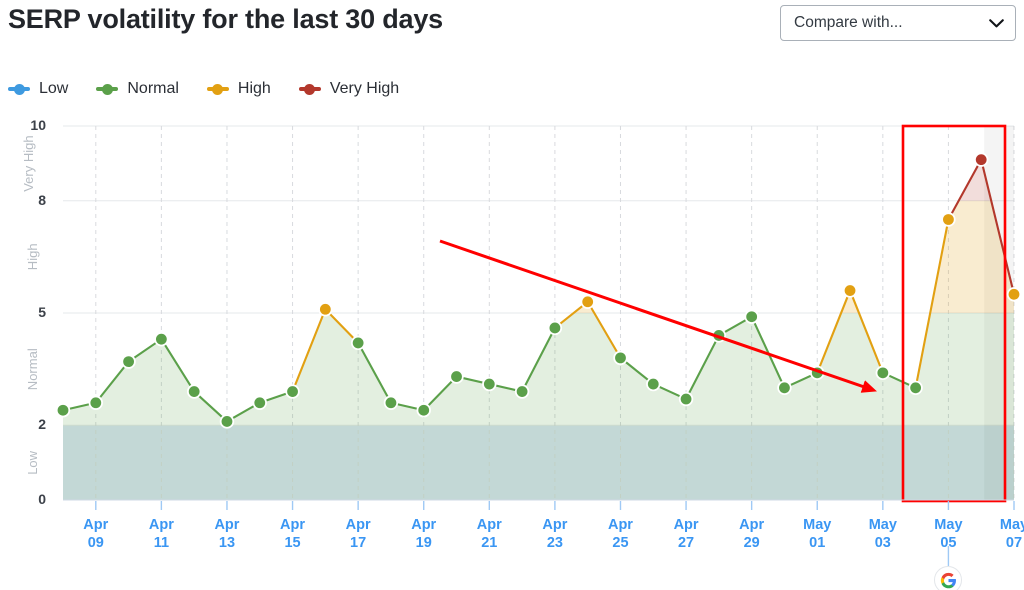 This screenshot has width=1024, height=590. I want to click on legend-item-very-high: Very High, so click(349, 89).